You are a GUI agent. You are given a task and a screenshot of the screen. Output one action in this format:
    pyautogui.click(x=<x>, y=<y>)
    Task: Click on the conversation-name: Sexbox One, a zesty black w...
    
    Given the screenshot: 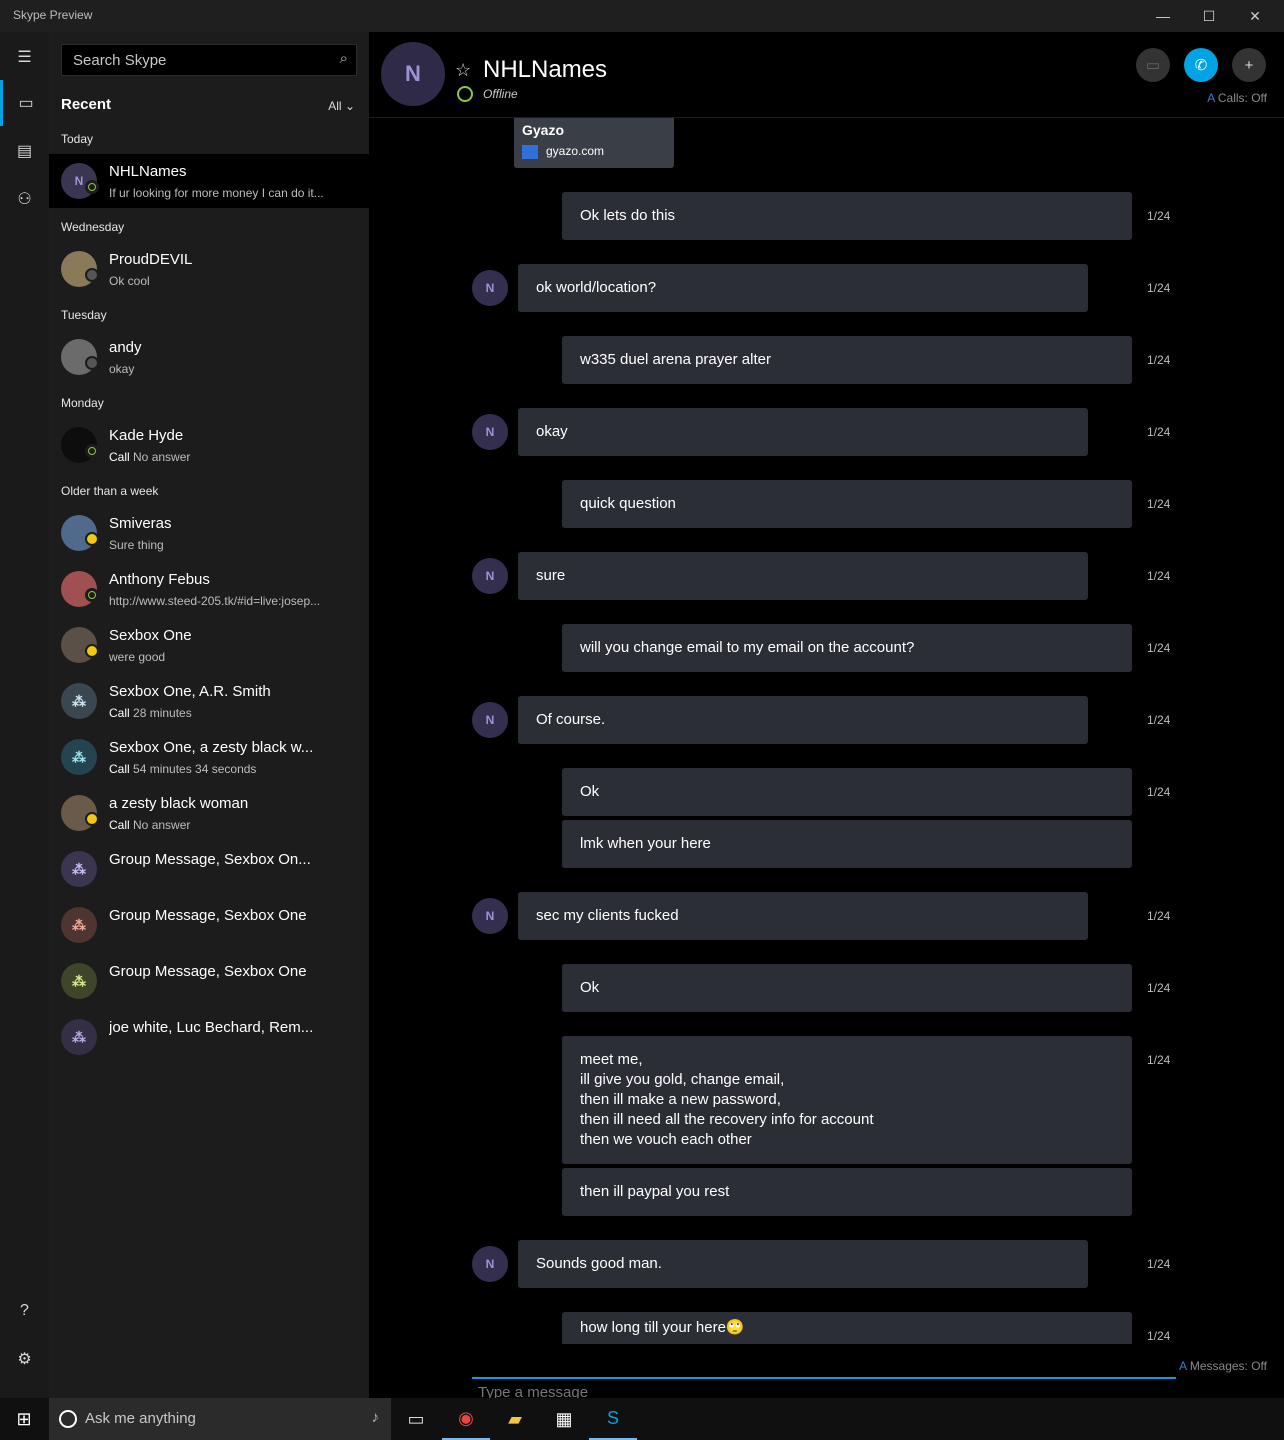 What is the action you would take?
    pyautogui.click(x=211, y=747)
    